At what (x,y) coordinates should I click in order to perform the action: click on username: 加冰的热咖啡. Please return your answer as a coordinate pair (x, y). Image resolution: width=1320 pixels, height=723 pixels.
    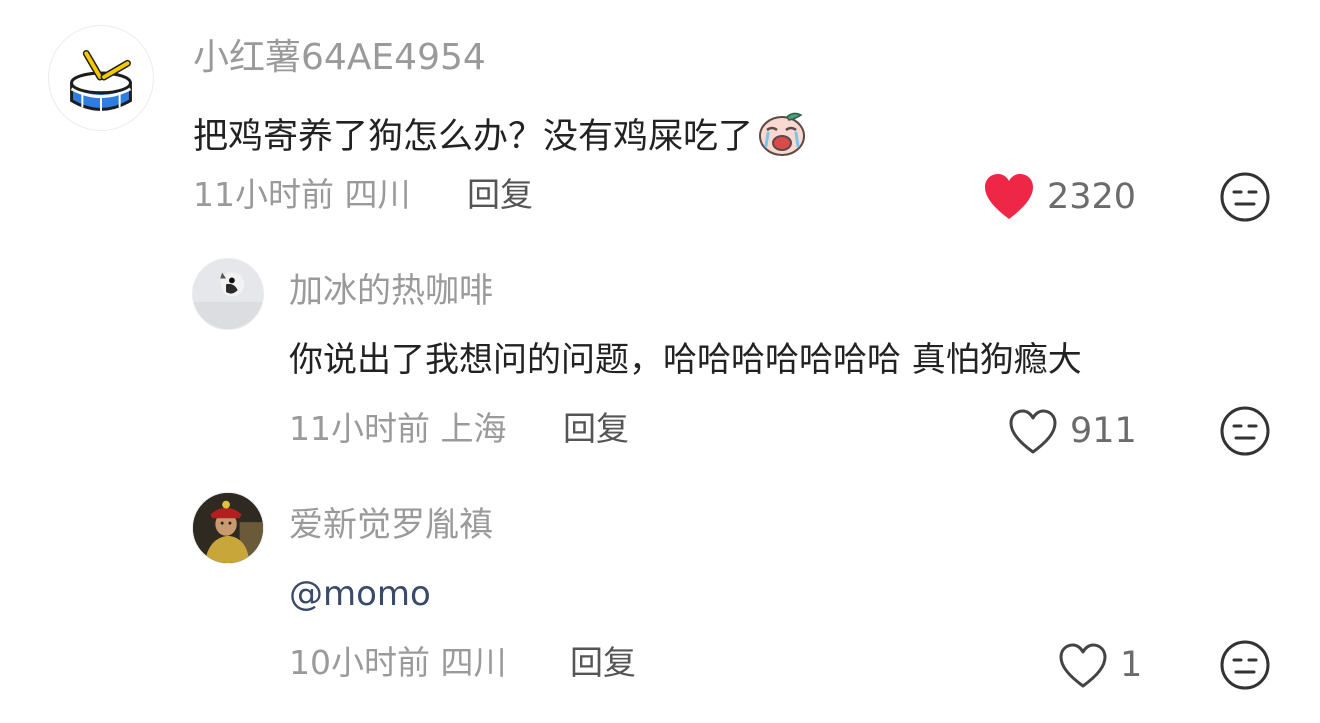
    Looking at the image, I should click on (391, 291).